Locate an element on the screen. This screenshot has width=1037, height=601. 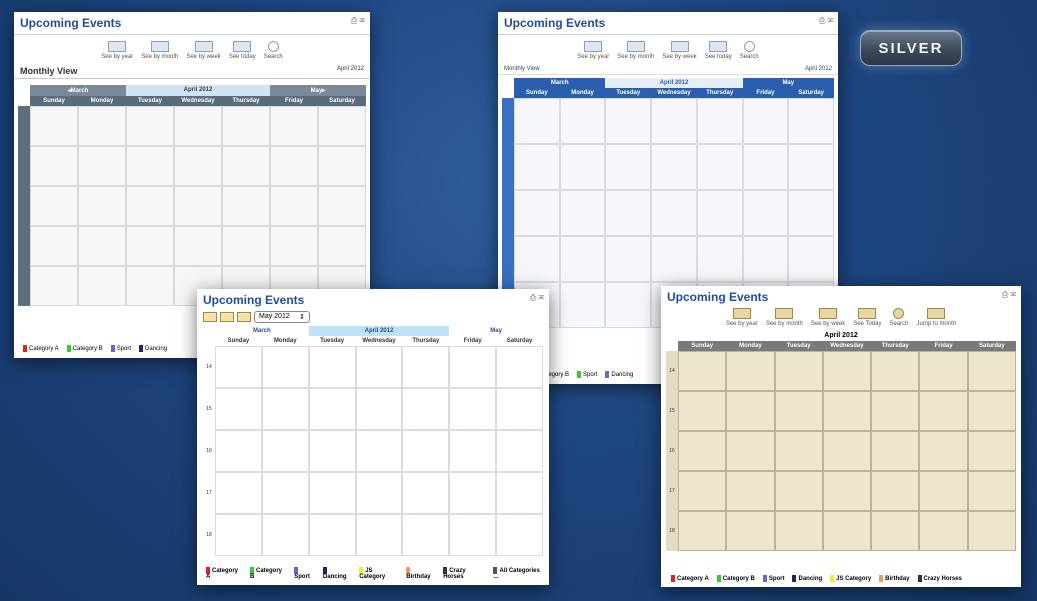
toolbar-item: See today is located at coordinates (718, 50).